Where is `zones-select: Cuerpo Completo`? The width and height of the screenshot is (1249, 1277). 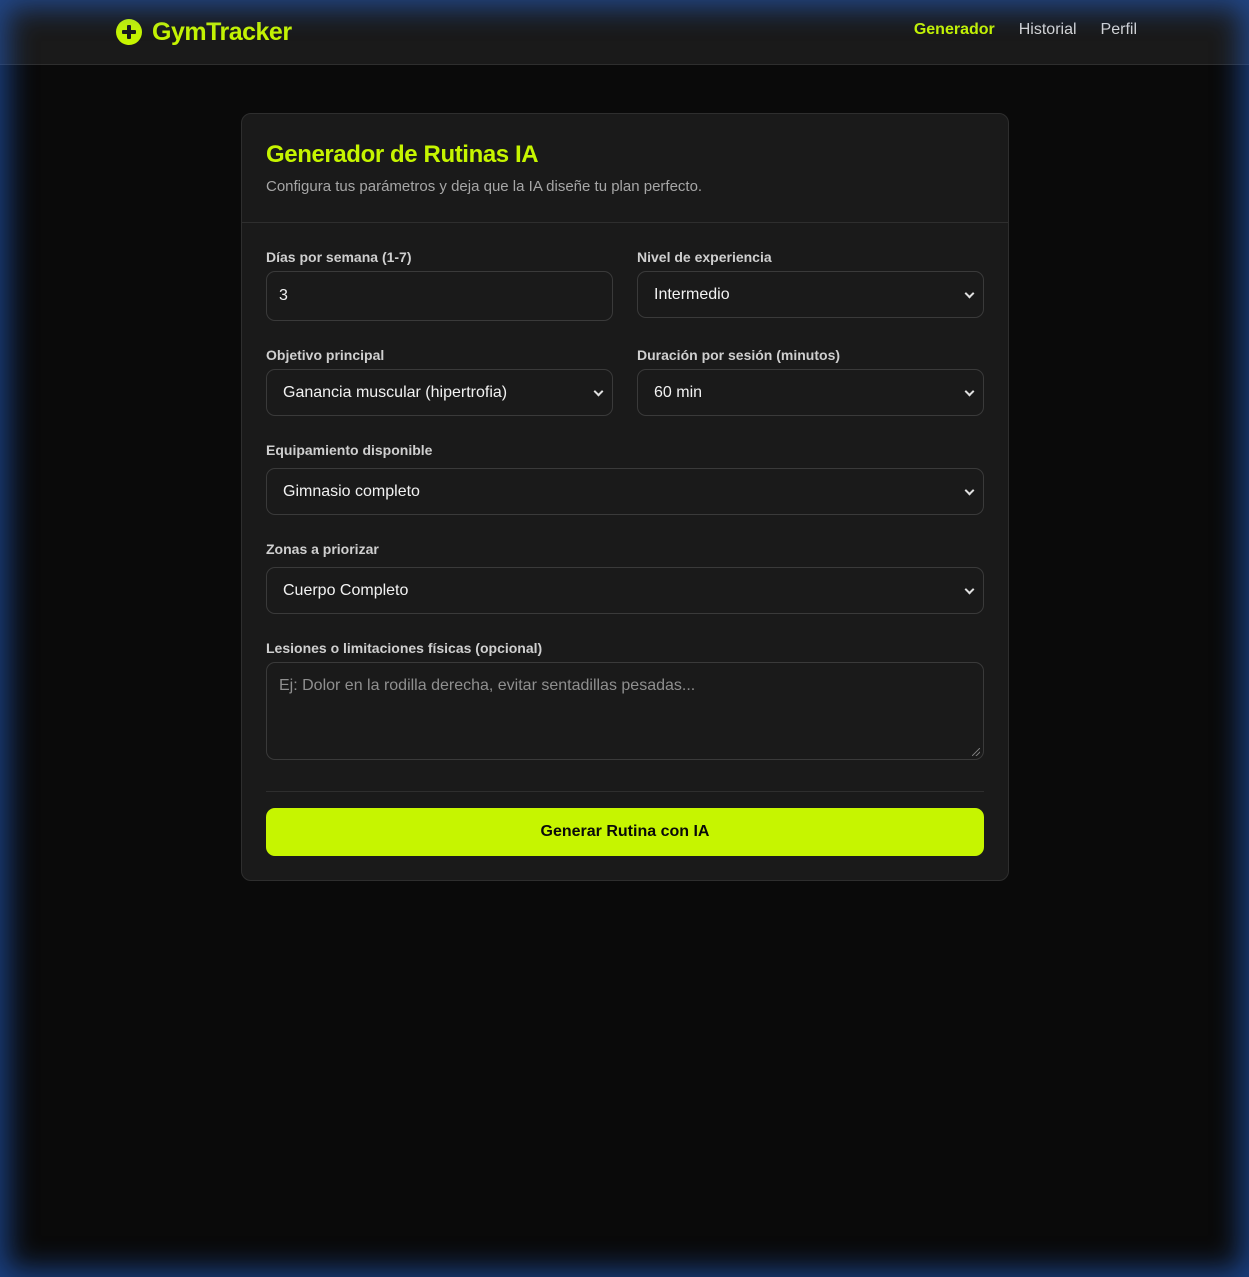
zones-select: Cuerpo Completo is located at coordinates (625, 590).